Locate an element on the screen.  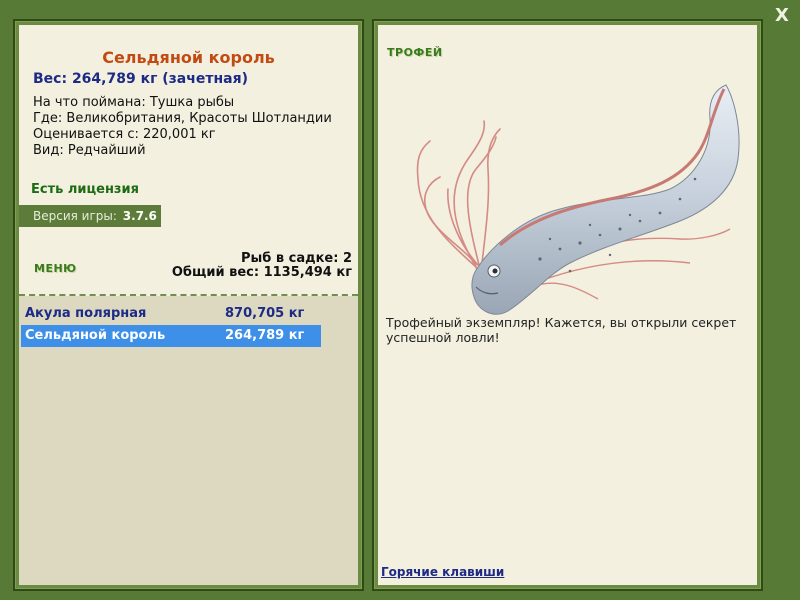
catch-name: Сельдяной король is located at coordinates (95, 335).